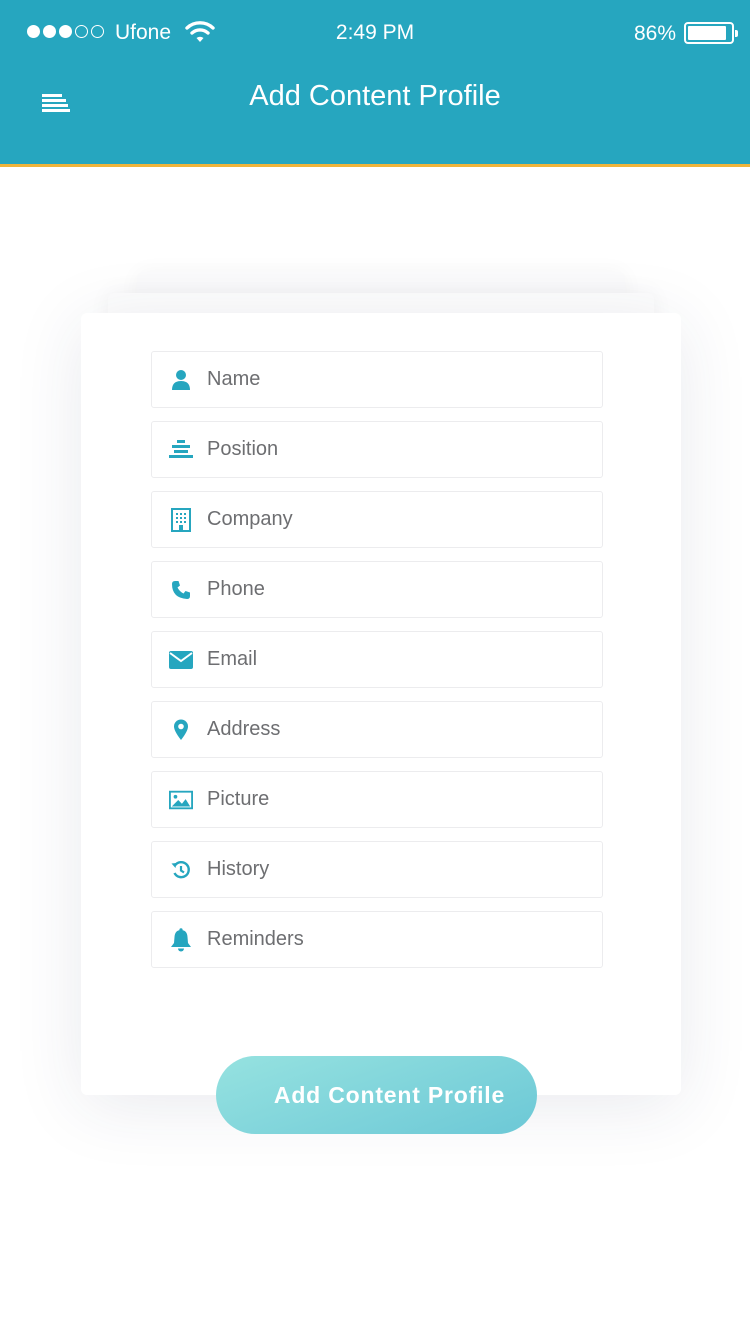 The height and width of the screenshot is (1334, 750). What do you see at coordinates (375, 96) in the screenshot?
I see `page-title: Add Content Profile` at bounding box center [375, 96].